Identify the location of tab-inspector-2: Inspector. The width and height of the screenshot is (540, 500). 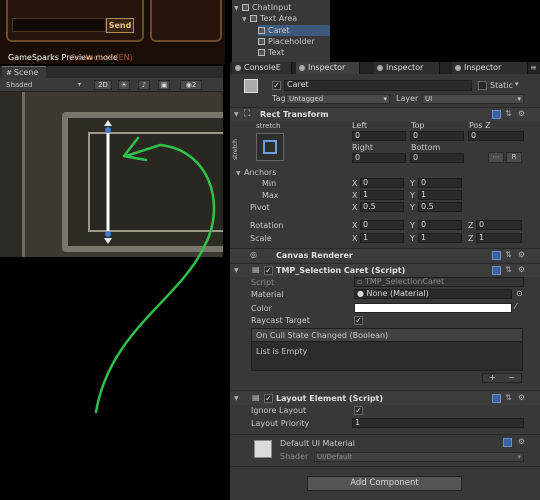
(407, 68).